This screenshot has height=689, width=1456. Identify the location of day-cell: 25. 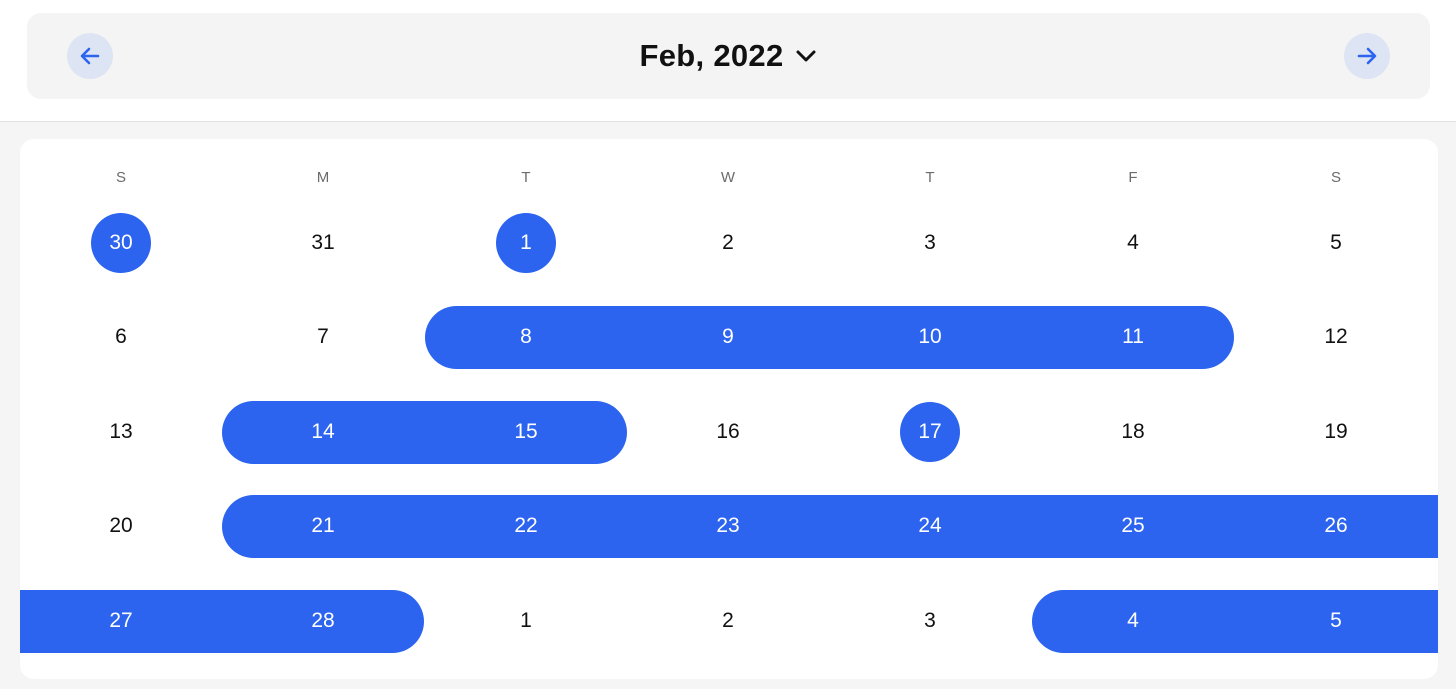
(1133, 526).